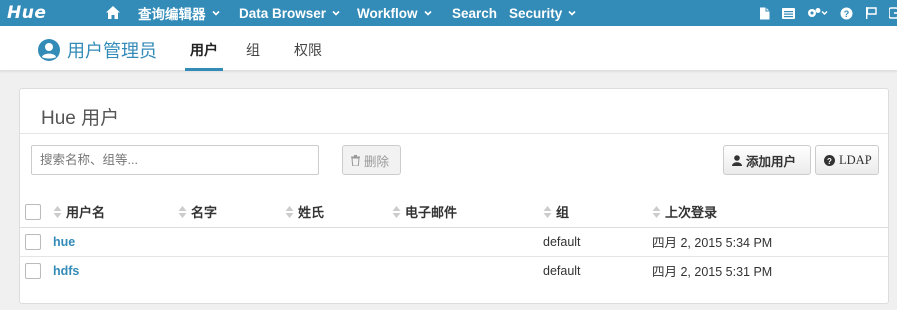 This screenshot has width=897, height=310. I want to click on select-all-checkbox, so click(33, 212).